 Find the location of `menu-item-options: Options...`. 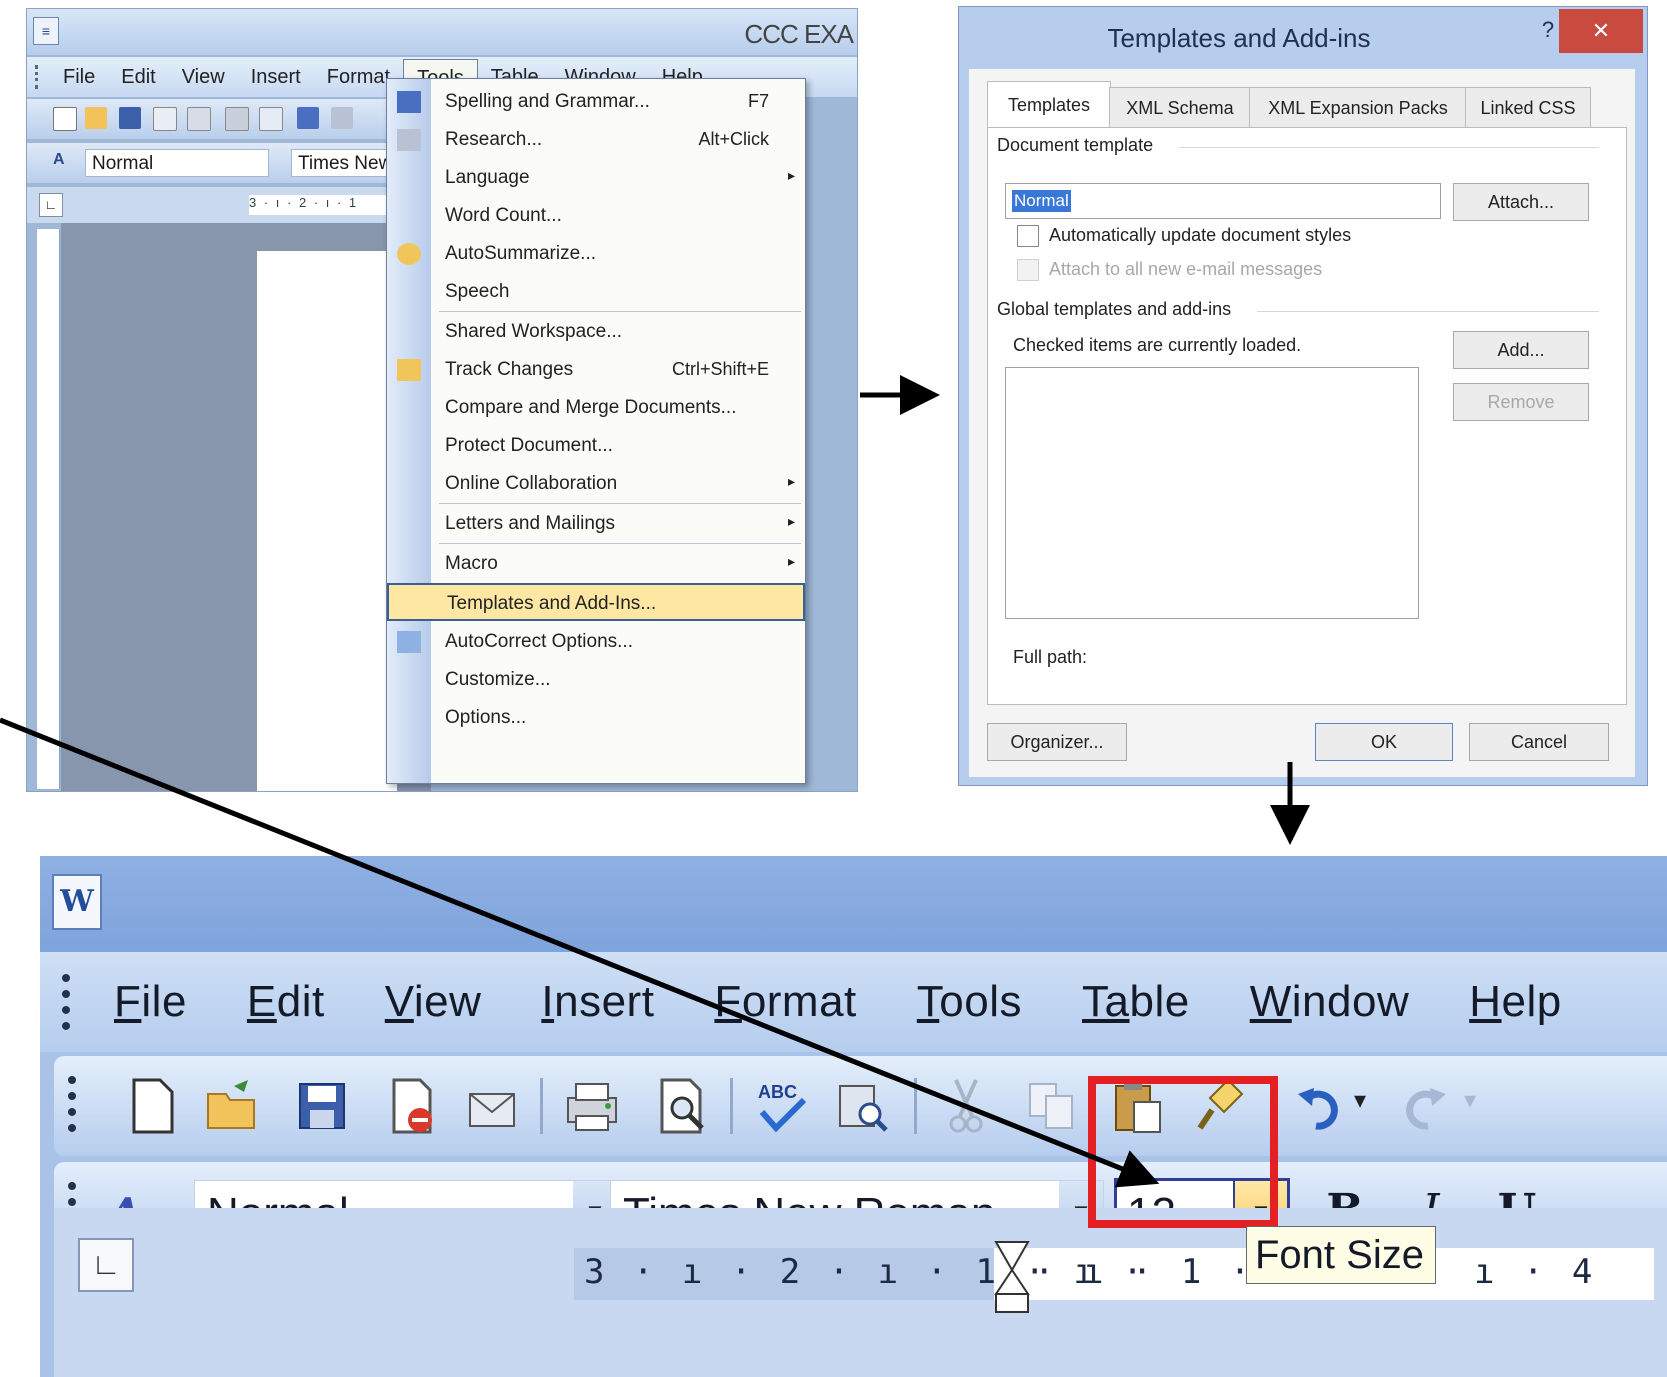

menu-item-options: Options... is located at coordinates (596, 718).